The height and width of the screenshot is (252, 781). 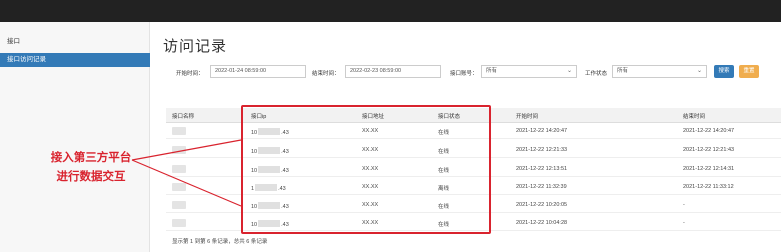 What do you see at coordinates (91, 168) in the screenshot?
I see `callout-text: 接入第三方平台 进行数据交互` at bounding box center [91, 168].